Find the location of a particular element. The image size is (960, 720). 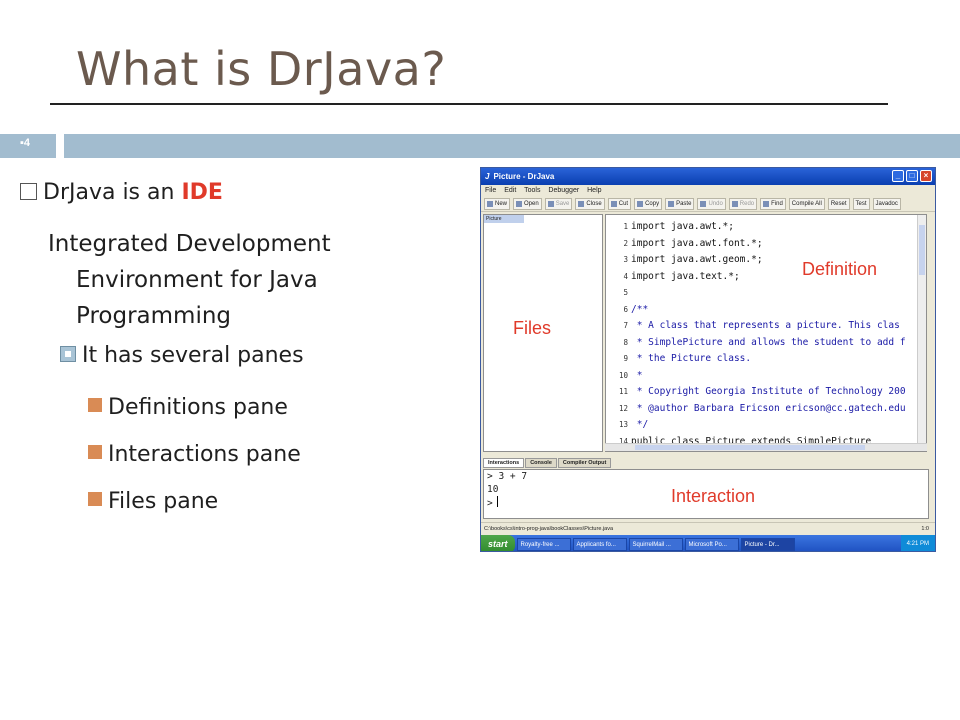

paste-button: Paste is located at coordinates (680, 203).